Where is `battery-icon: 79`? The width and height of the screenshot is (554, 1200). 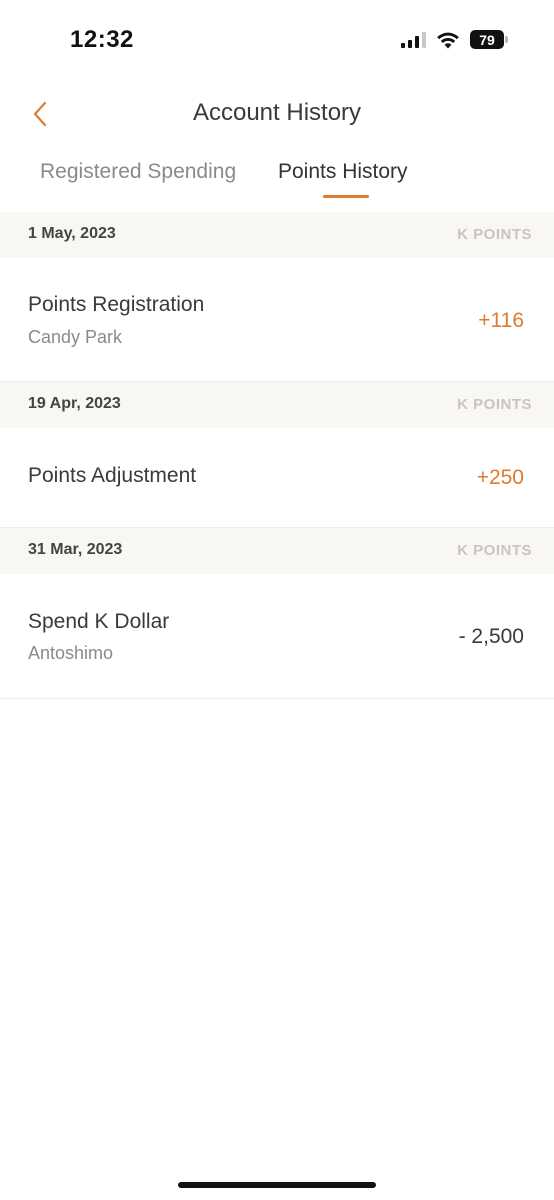
battery-icon: 79 is located at coordinates (489, 39).